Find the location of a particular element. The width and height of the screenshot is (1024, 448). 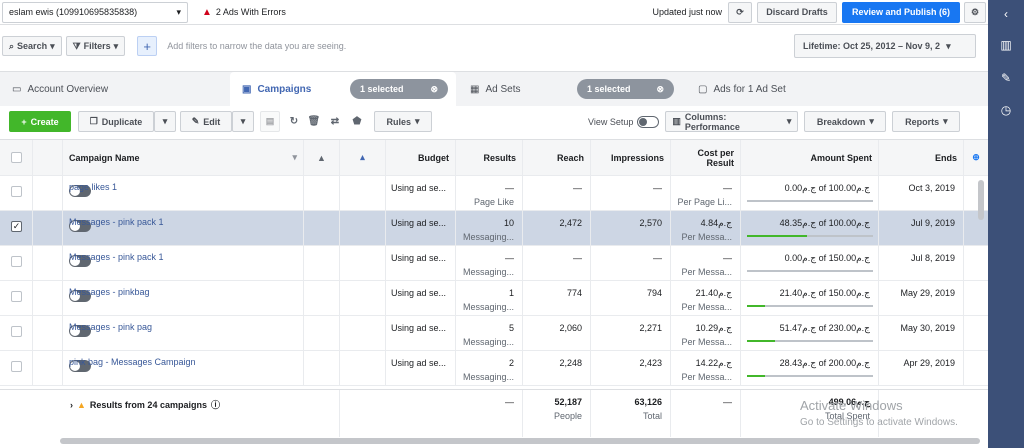

spent-value: 0.00ج.م of 150.00ج.م is located at coordinates (827, 258).